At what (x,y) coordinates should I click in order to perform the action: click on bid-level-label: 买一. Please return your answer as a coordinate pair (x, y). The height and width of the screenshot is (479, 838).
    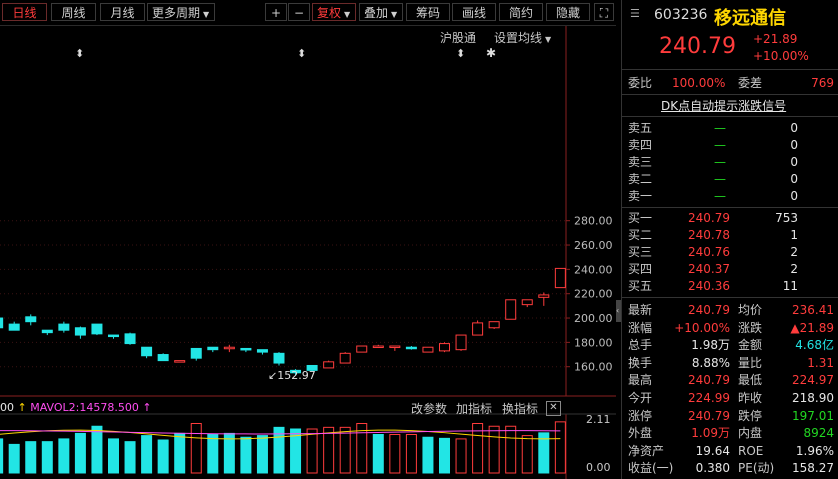
    Looking at the image, I should click on (640, 218).